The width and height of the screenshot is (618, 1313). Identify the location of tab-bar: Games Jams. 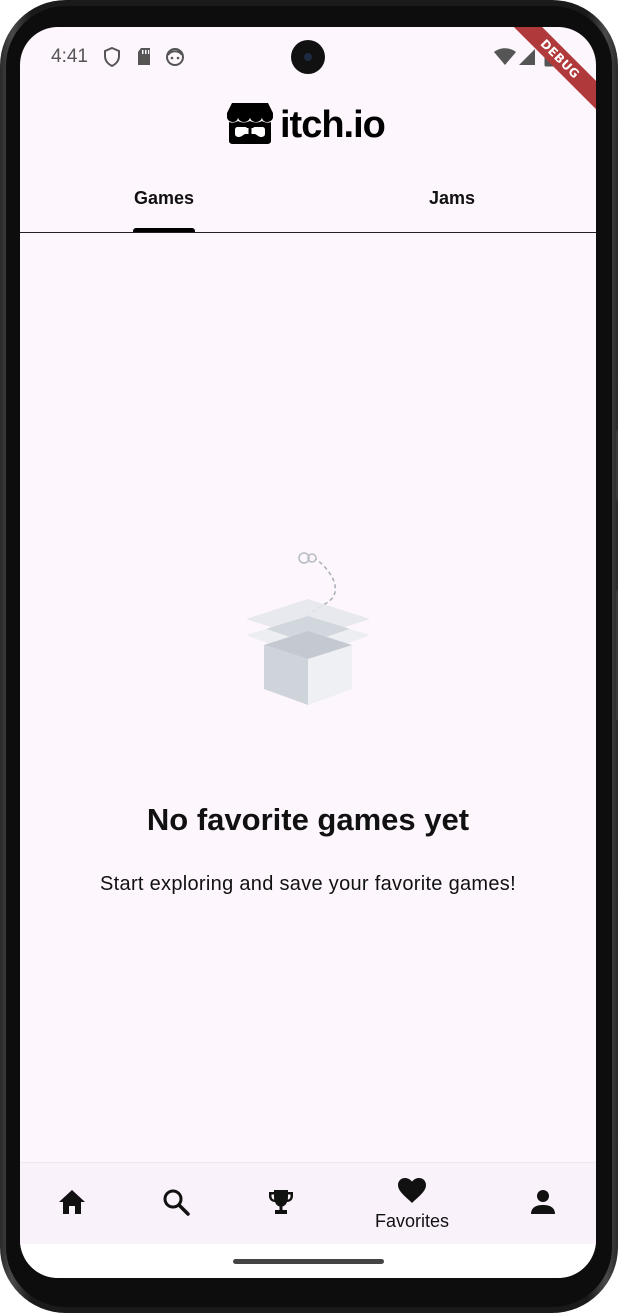
(308, 202).